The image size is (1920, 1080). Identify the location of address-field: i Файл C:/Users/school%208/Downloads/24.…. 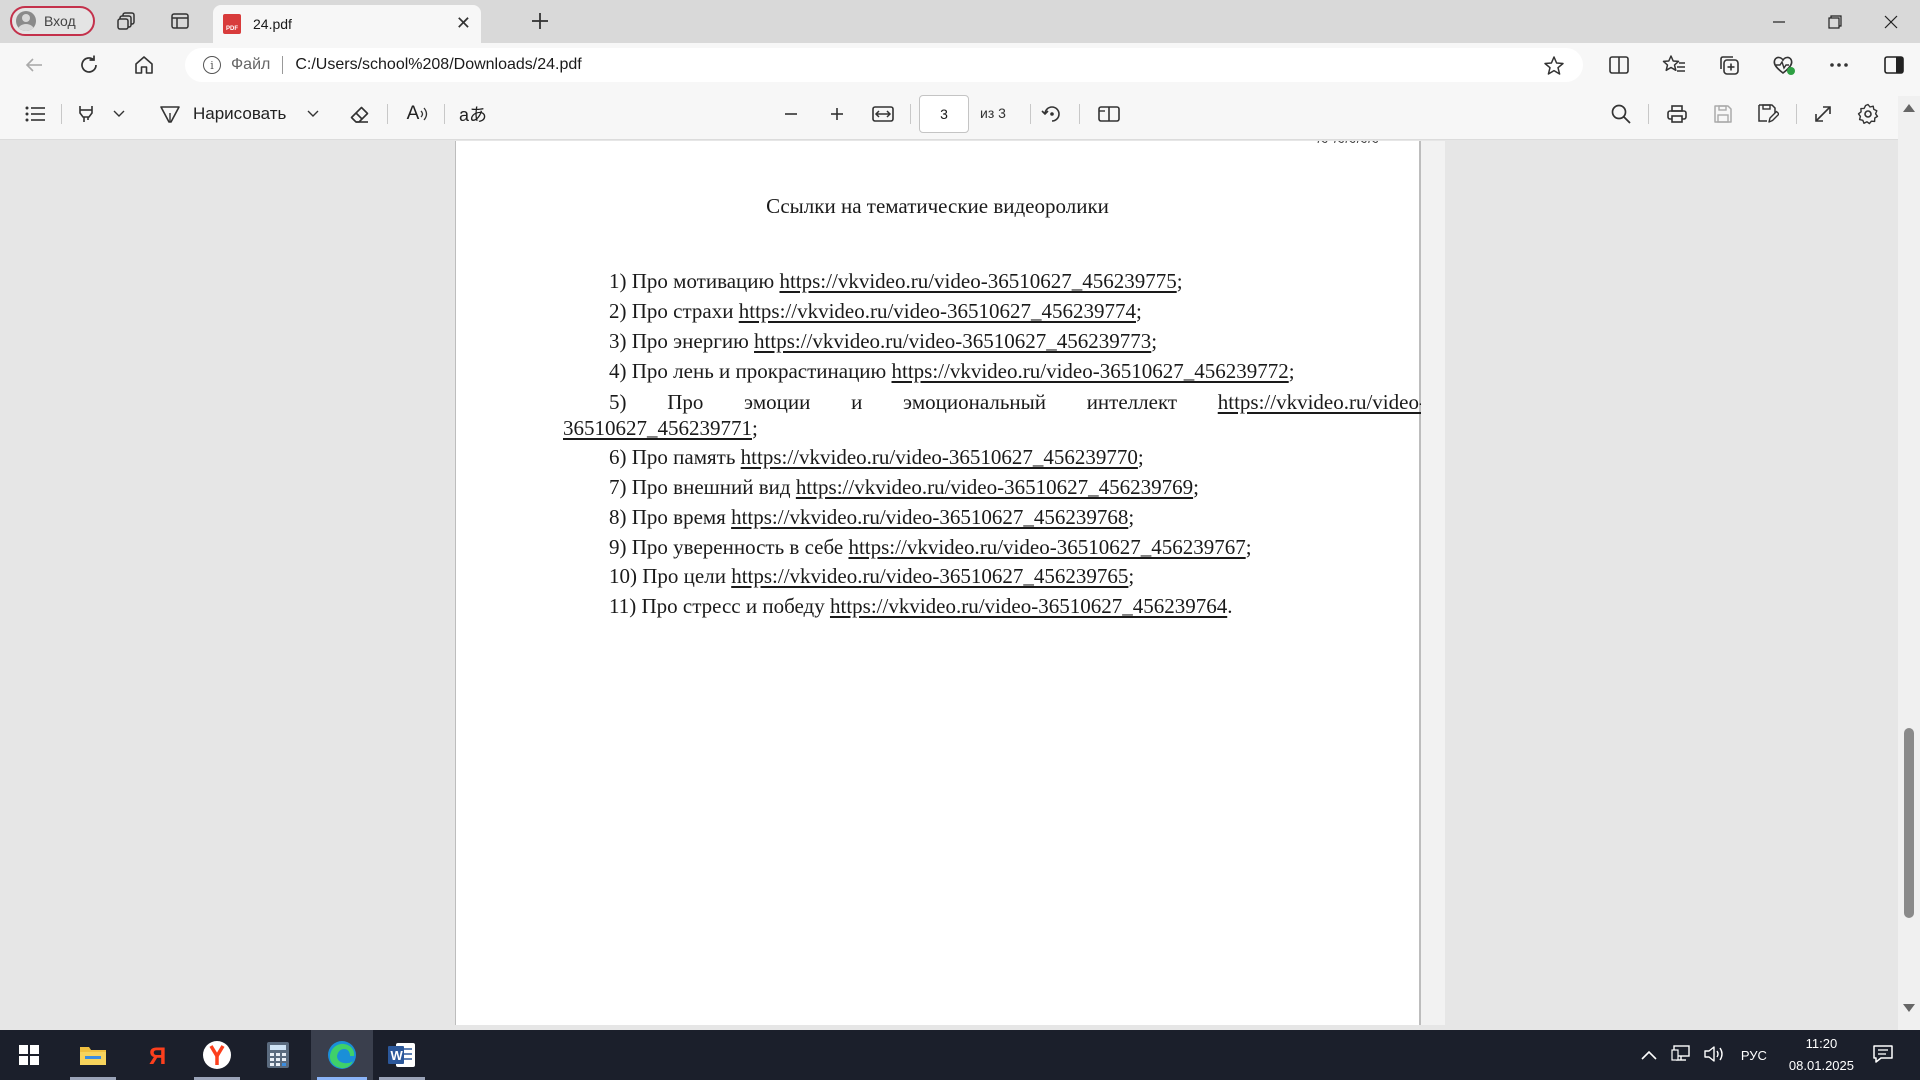
(884, 65).